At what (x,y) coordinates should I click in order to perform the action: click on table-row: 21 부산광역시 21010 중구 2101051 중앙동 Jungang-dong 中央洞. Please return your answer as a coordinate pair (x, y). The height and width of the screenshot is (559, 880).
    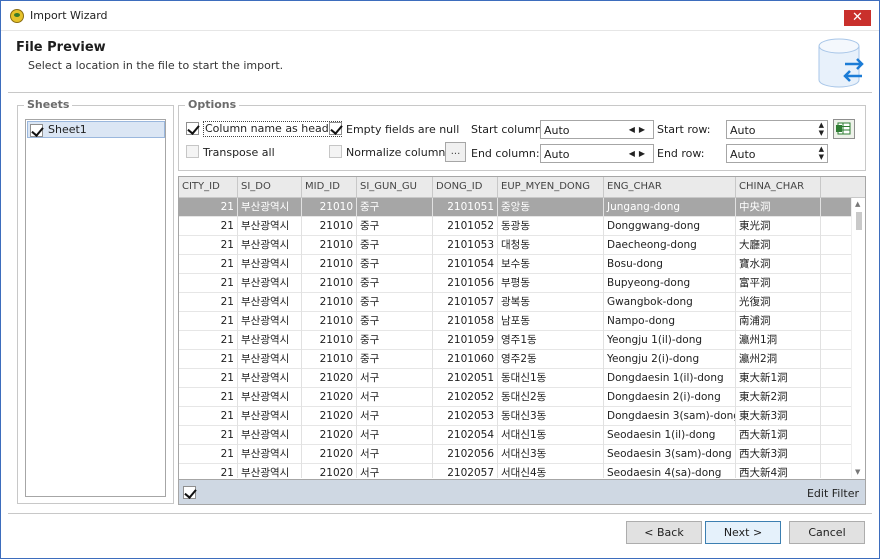
    Looking at the image, I should click on (515, 207).